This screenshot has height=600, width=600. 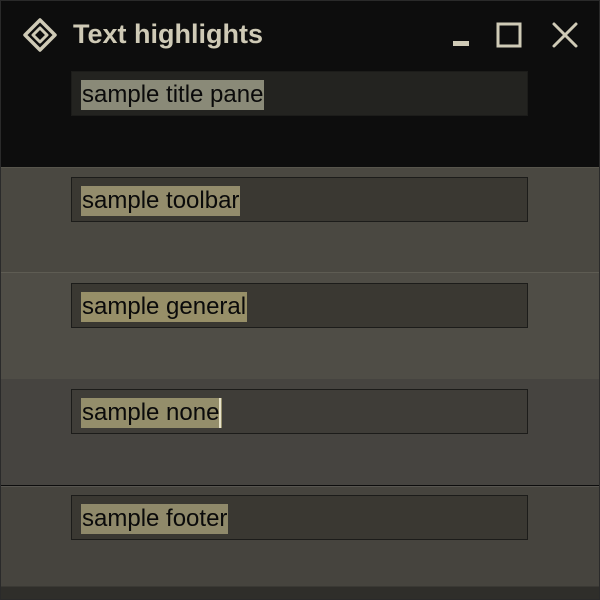 I want to click on entry-text: sample none, so click(x=151, y=412).